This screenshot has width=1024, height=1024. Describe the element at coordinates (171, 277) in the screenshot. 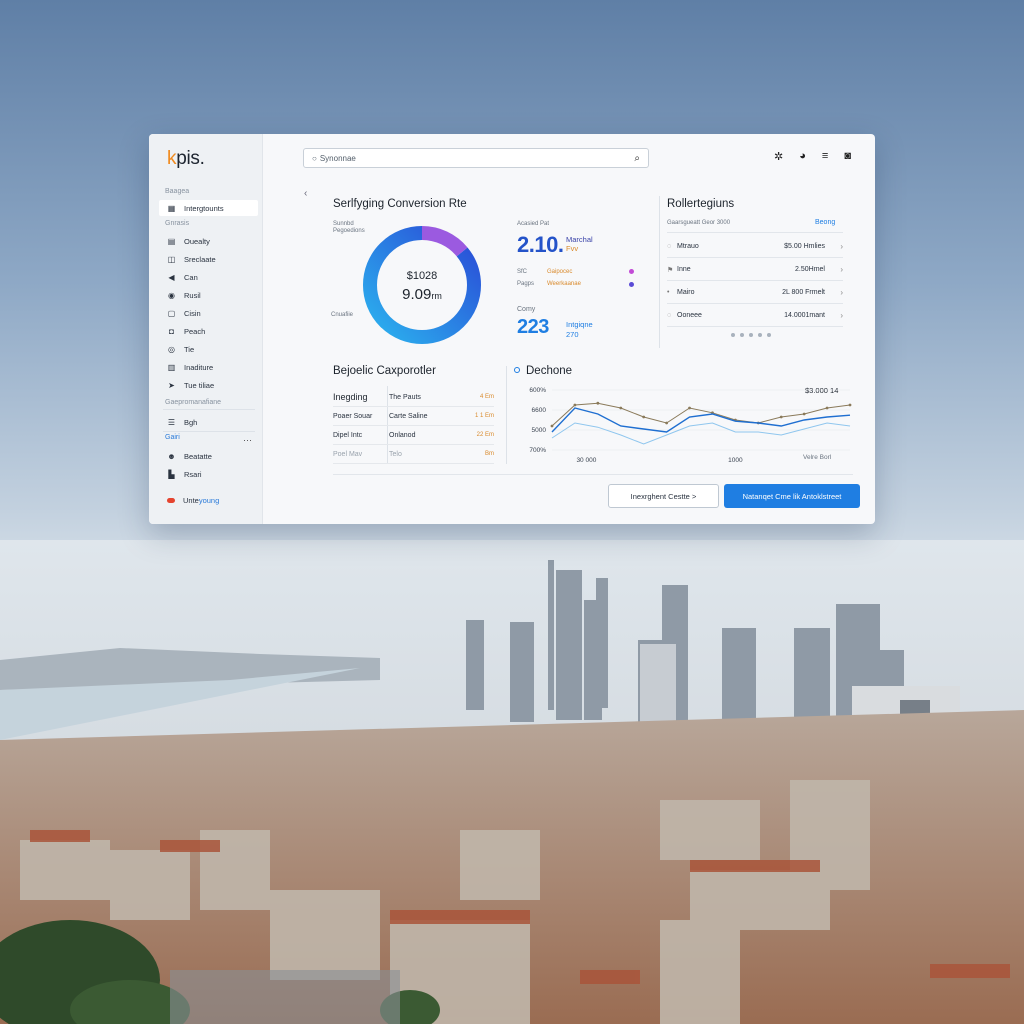

I see `megaphone-icon: ◀` at that location.